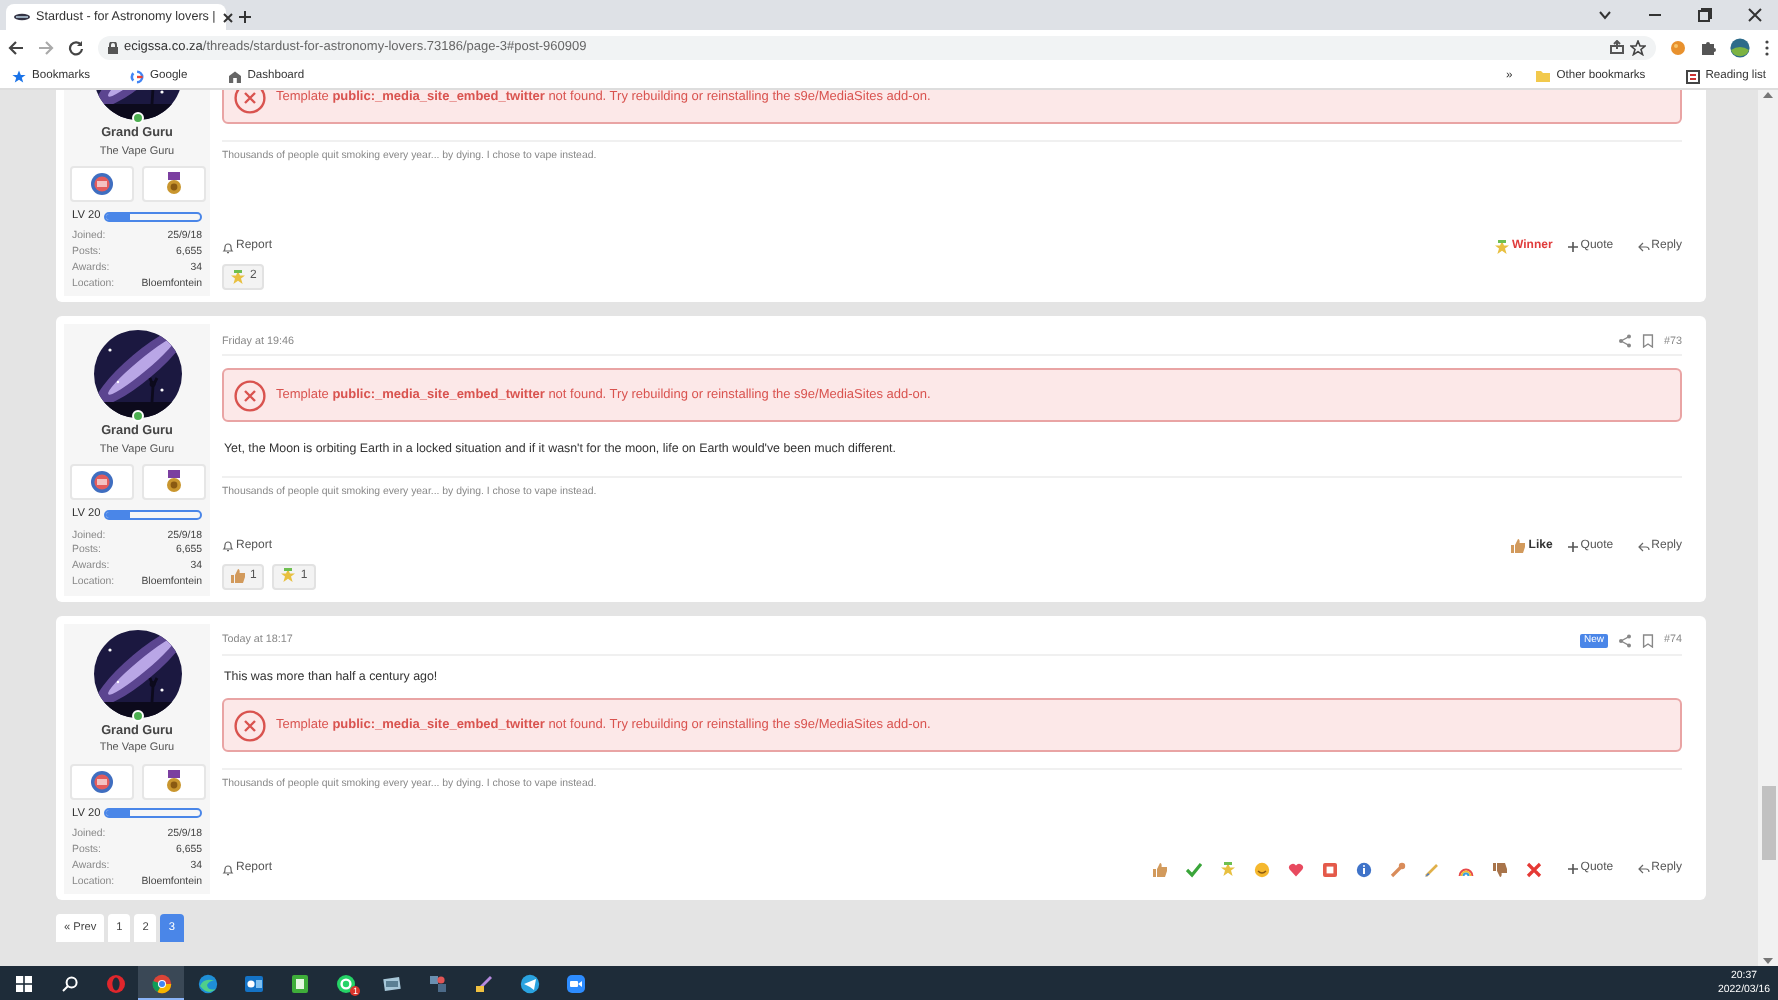 Image resolution: width=1778 pixels, height=1000 pixels. What do you see at coordinates (1767, 47) in the screenshot?
I see `menu-icon` at bounding box center [1767, 47].